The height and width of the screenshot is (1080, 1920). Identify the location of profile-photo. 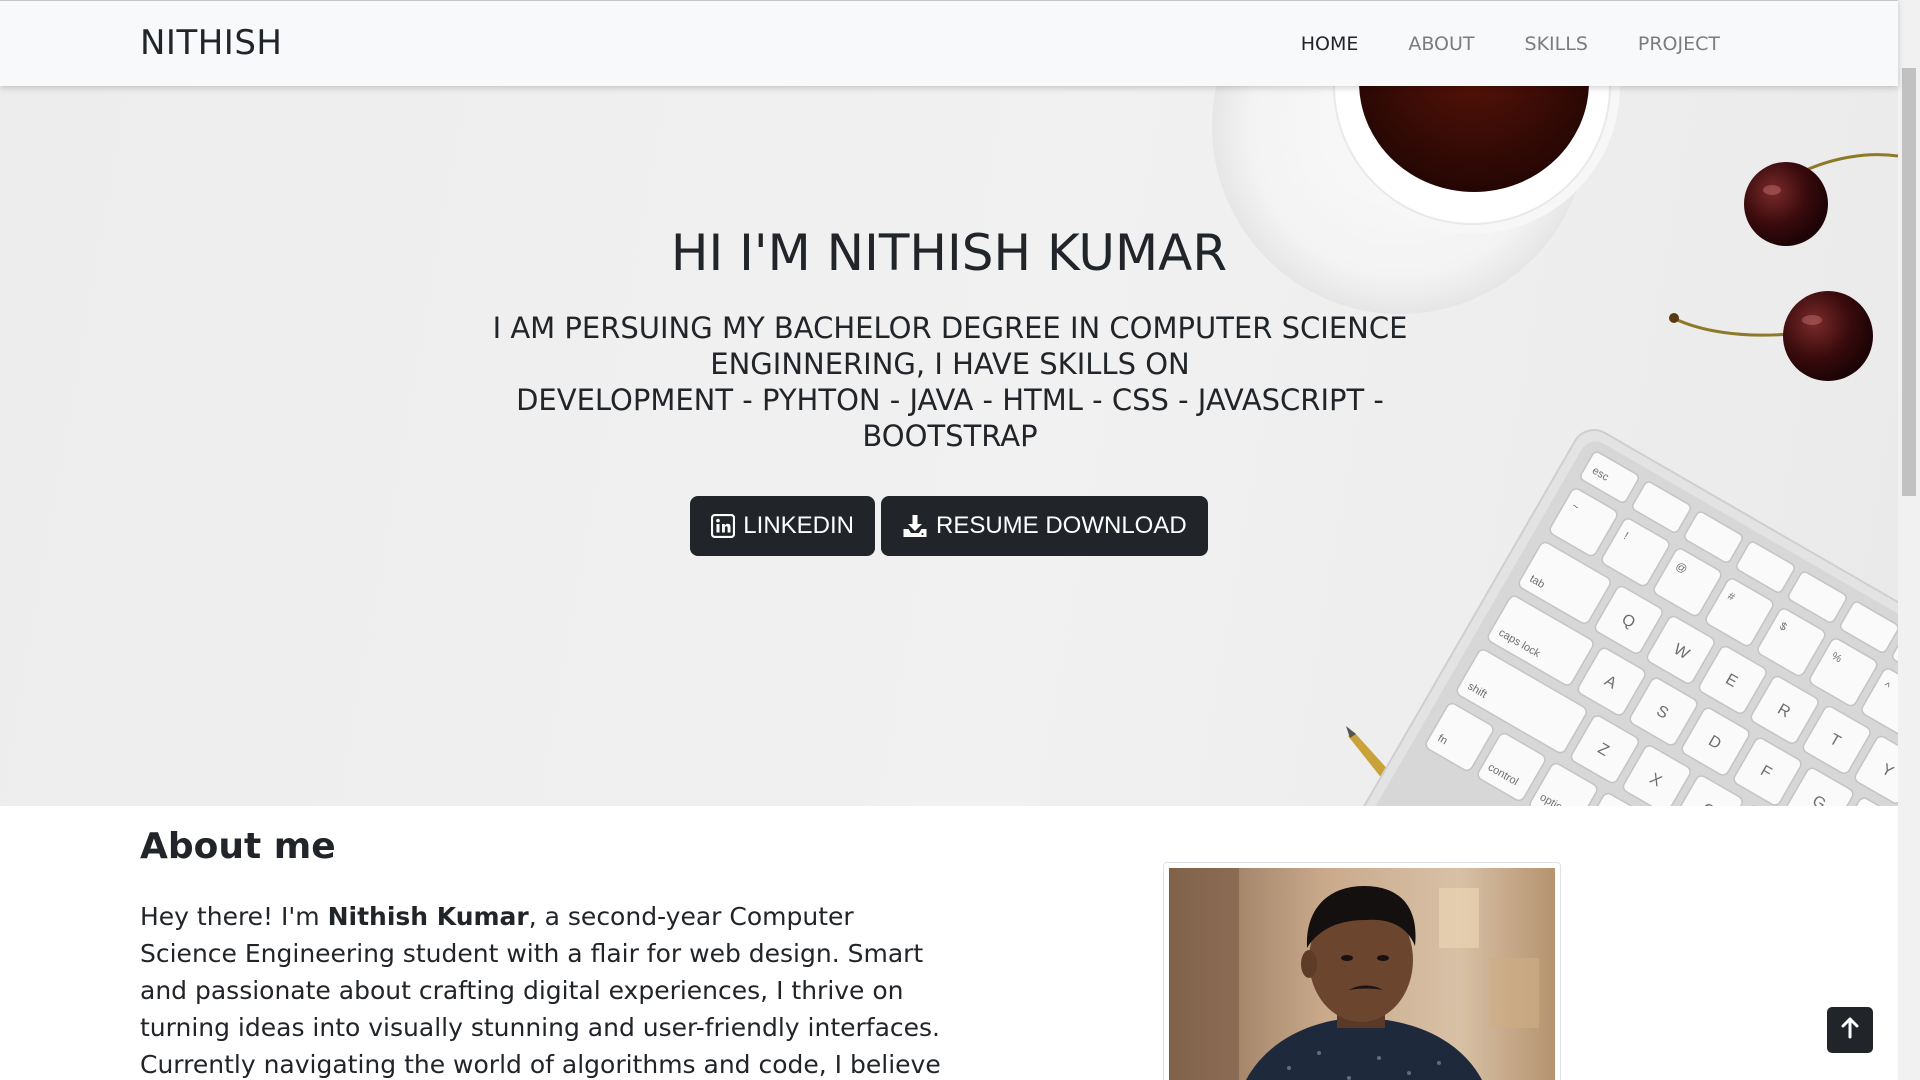
(1362, 974).